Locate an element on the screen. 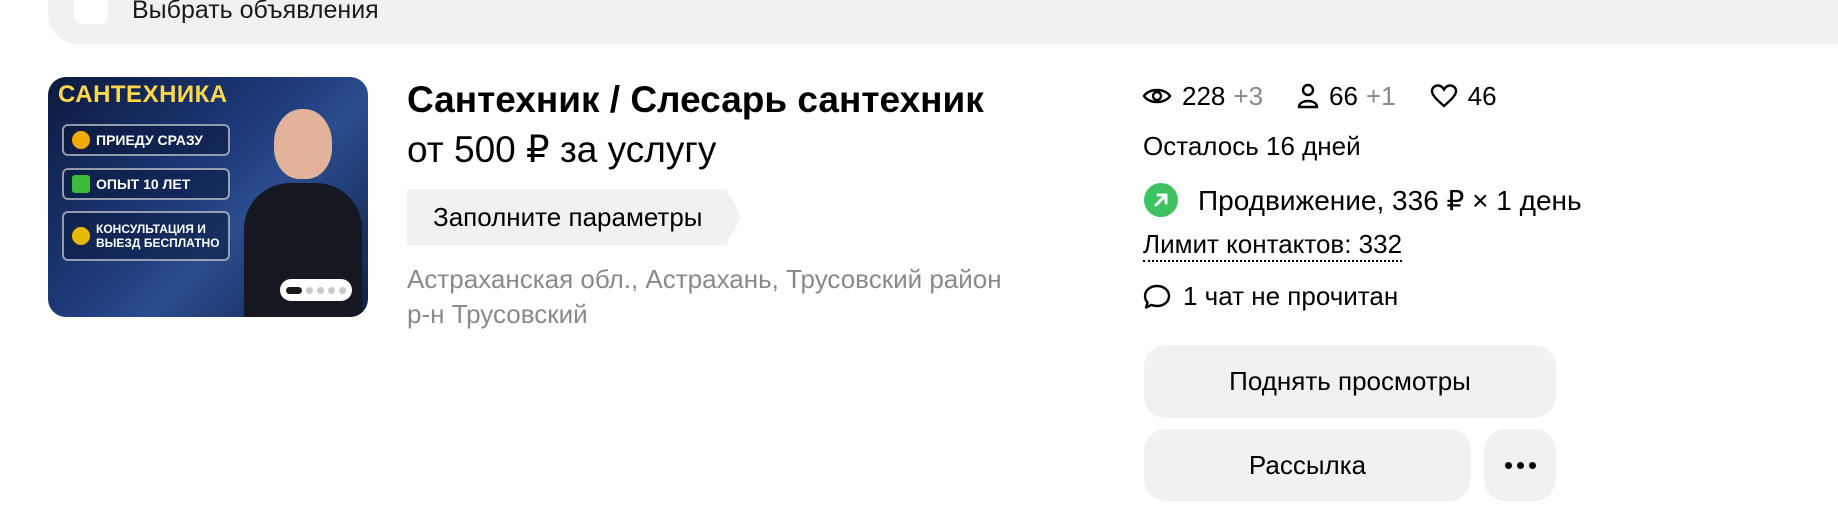 This screenshot has height=514, width=1838. unread-chat-link: 1 чат не прочитан is located at coordinates (1270, 296).